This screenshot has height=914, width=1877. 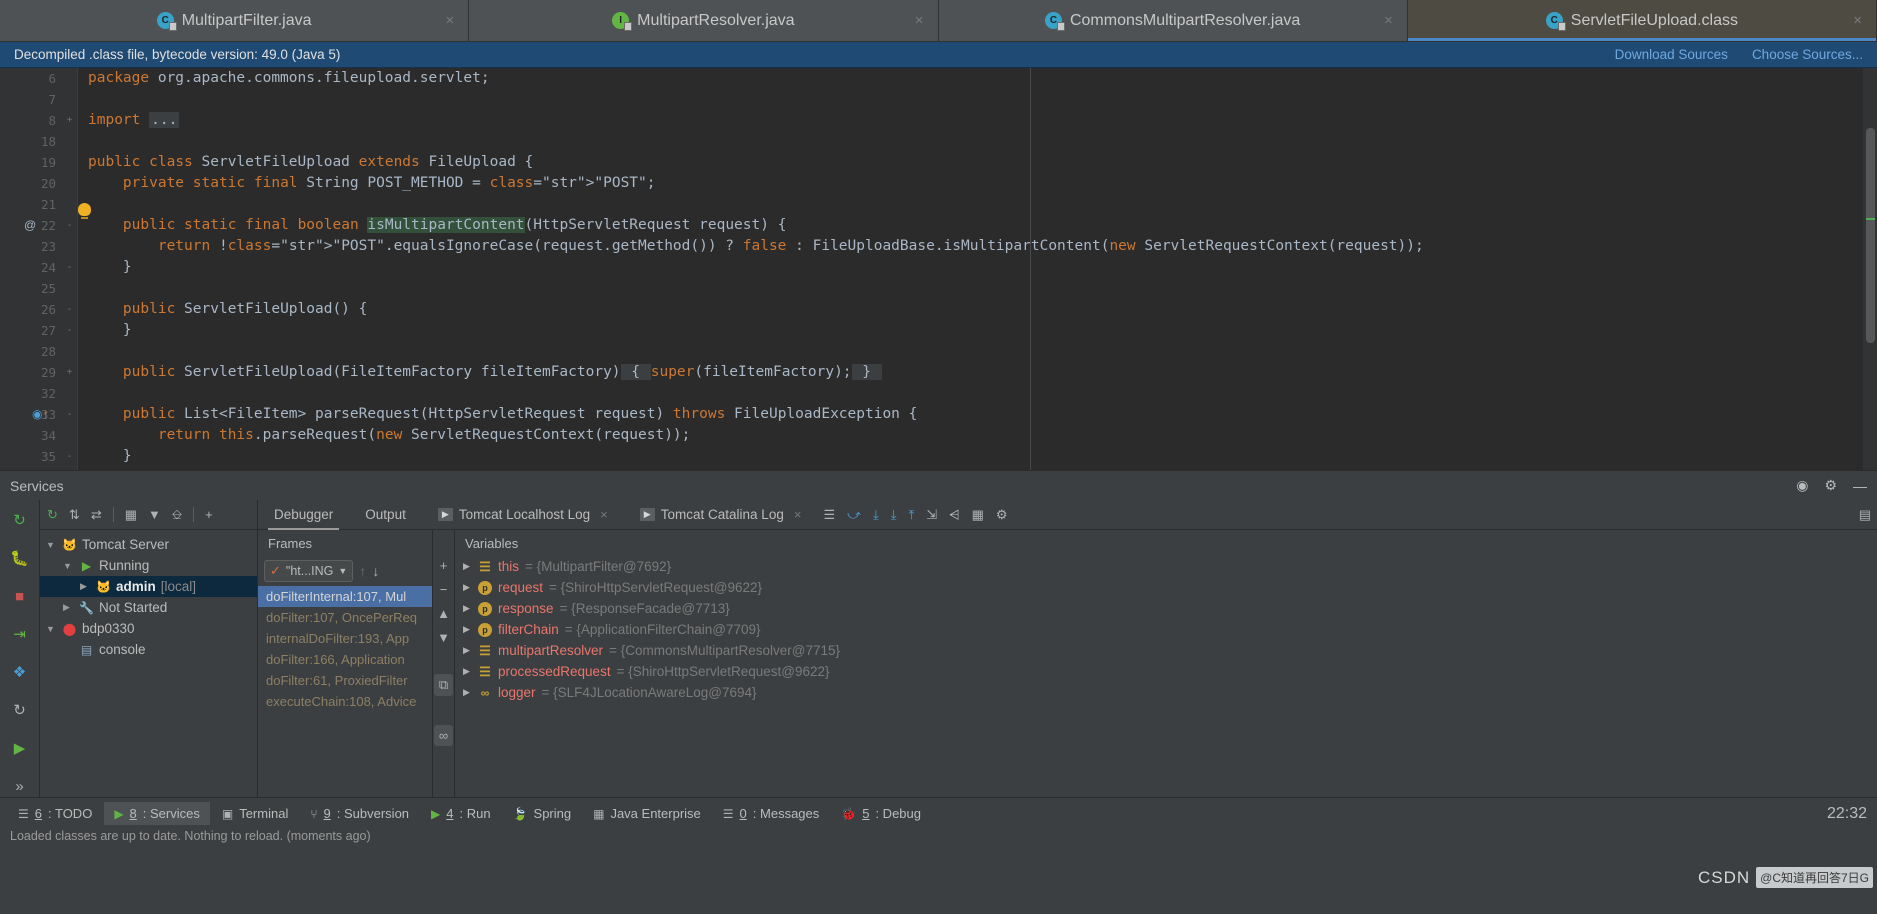 I want to click on statusbar-run: ▶ 4: Run, so click(x=461, y=813).